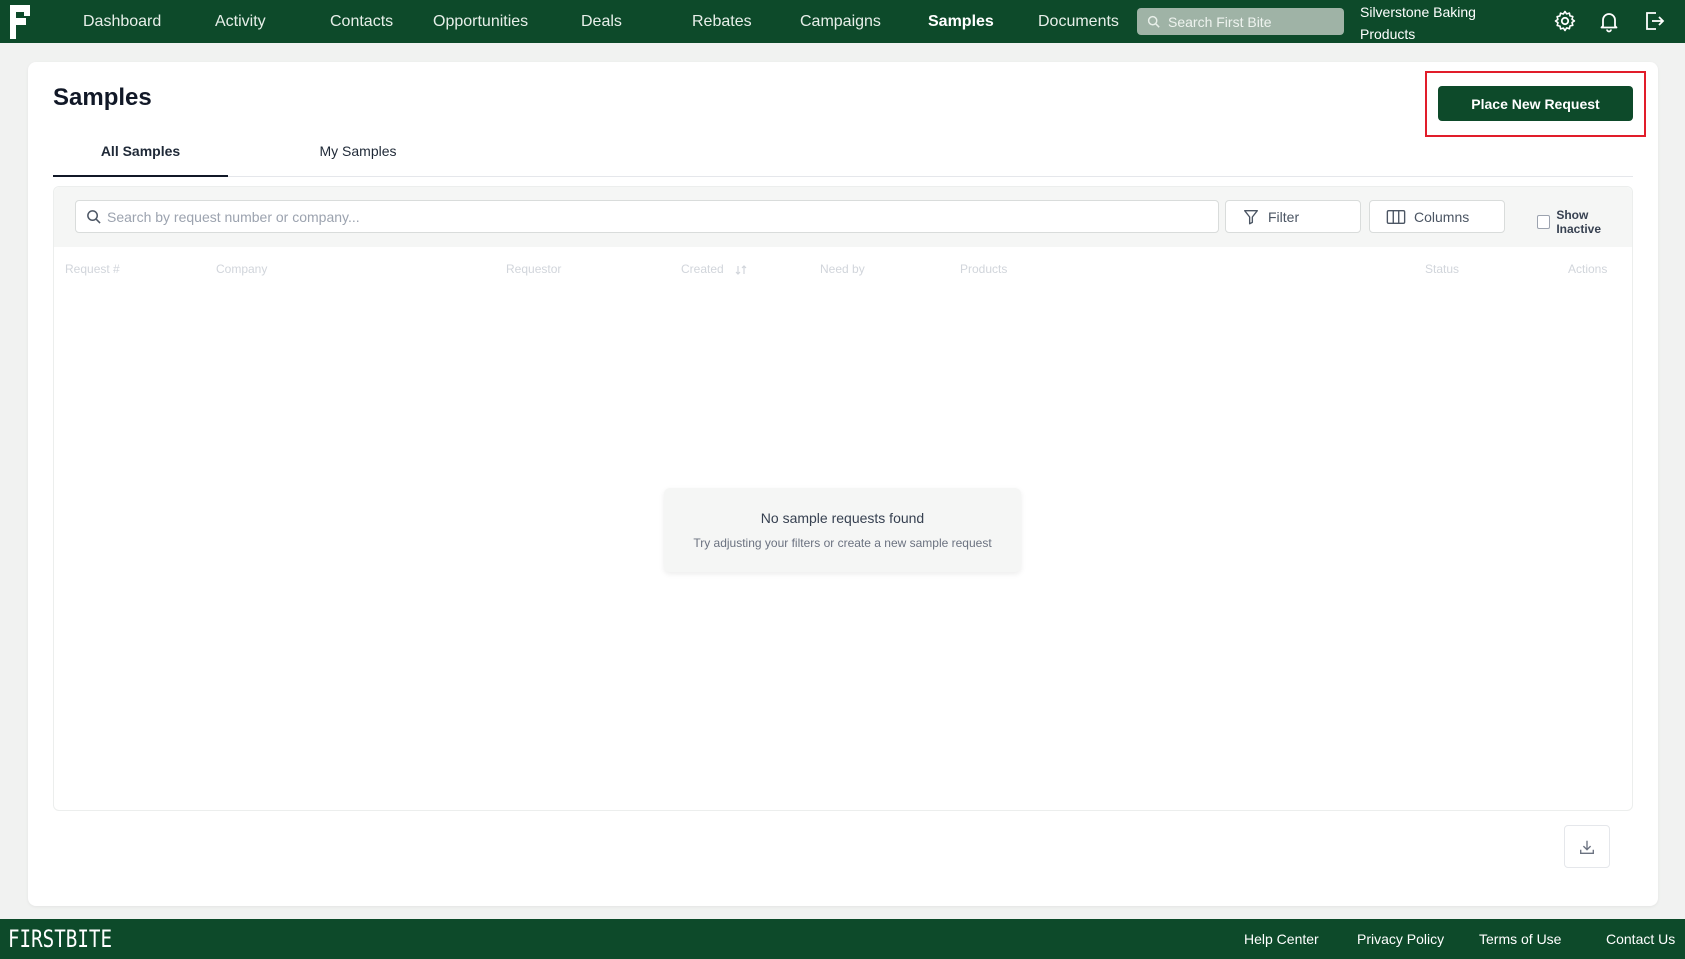 The image size is (1685, 959). I want to click on global-search-input, so click(1253, 21).